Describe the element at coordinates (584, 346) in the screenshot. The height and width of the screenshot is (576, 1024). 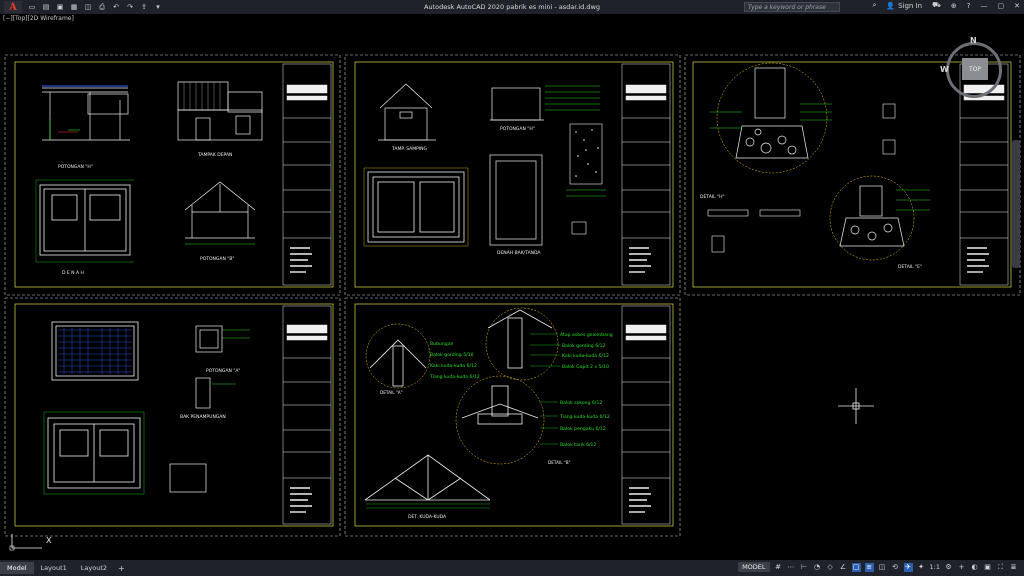
I see `annotation-label: Balok gording 6/12` at that location.